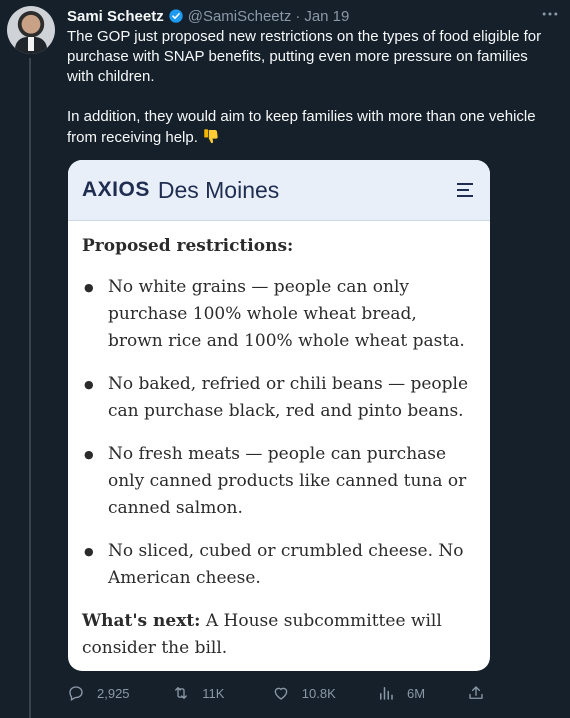 The image size is (570, 718). Describe the element at coordinates (31, 44) in the screenshot. I see `avatar-shirt` at that location.